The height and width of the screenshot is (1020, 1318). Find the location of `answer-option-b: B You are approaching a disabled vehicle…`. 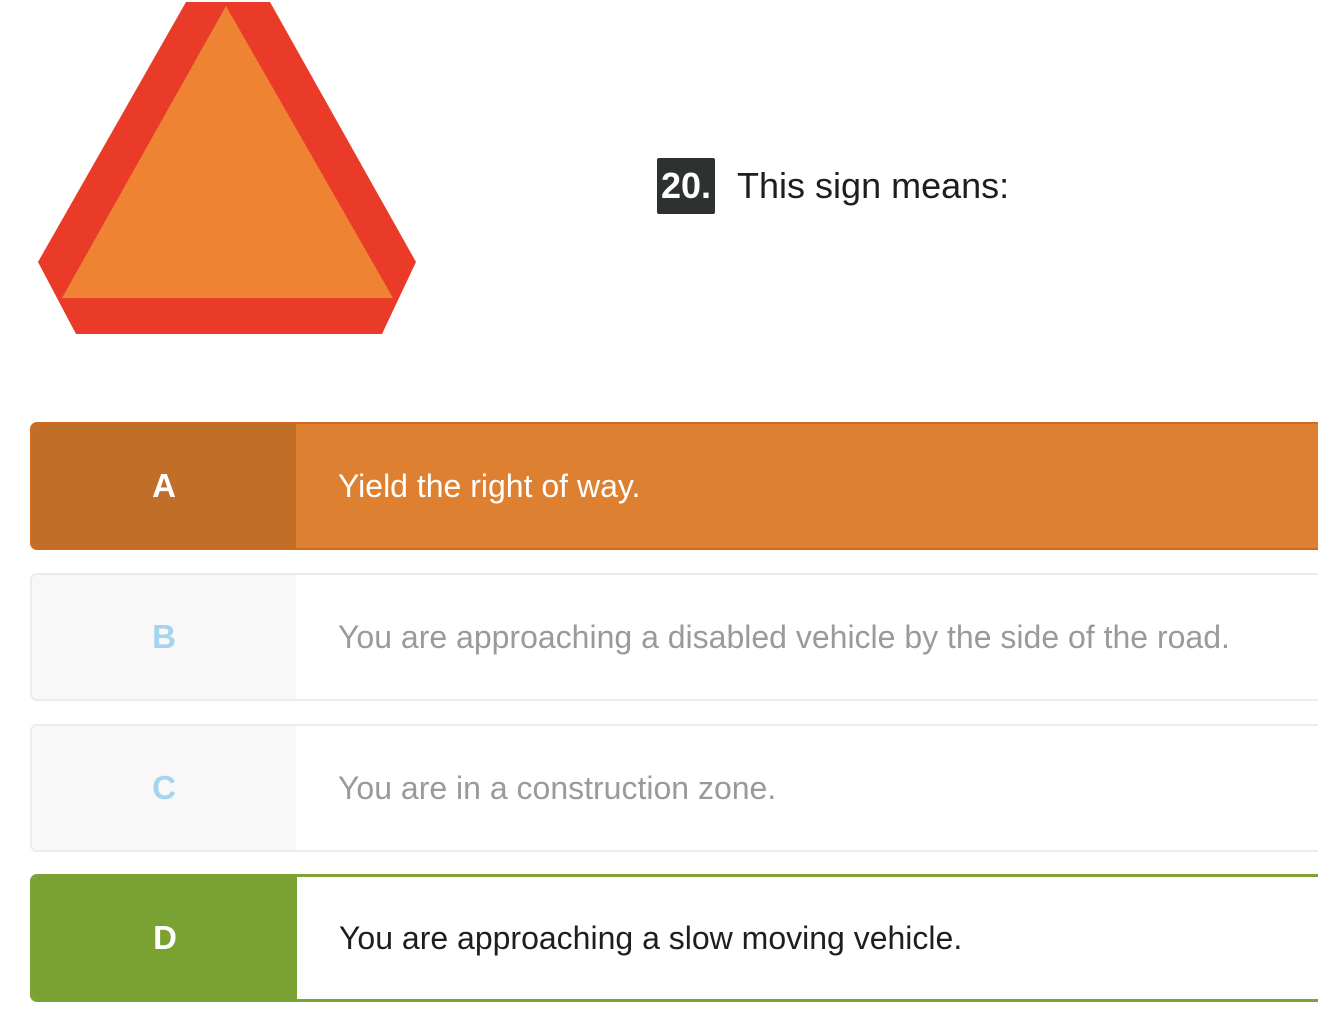

answer-option-b: B You are approaching a disabled vehicle… is located at coordinates (674, 637).